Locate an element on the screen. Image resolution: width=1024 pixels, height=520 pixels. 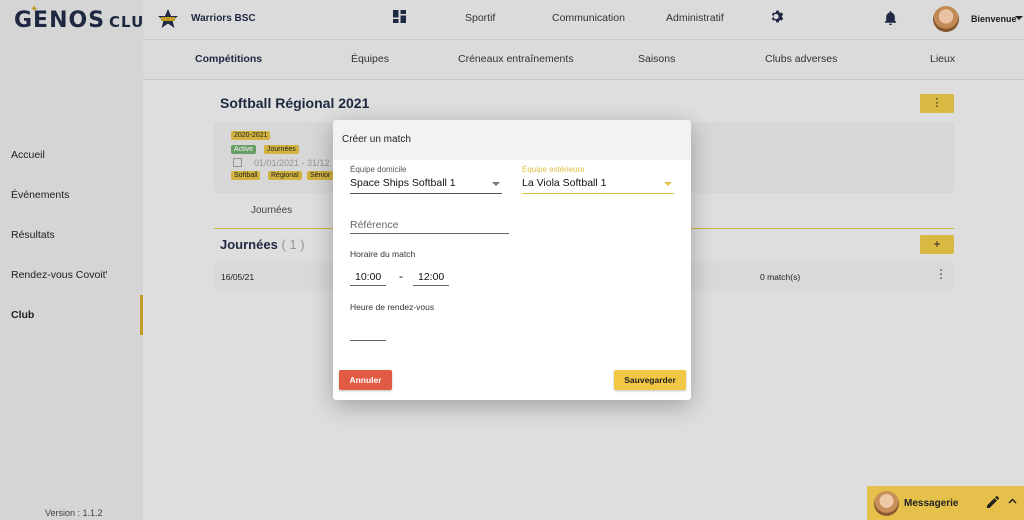
meeting-time-label: Heure de rendez-vous is located at coordinates (392, 307).